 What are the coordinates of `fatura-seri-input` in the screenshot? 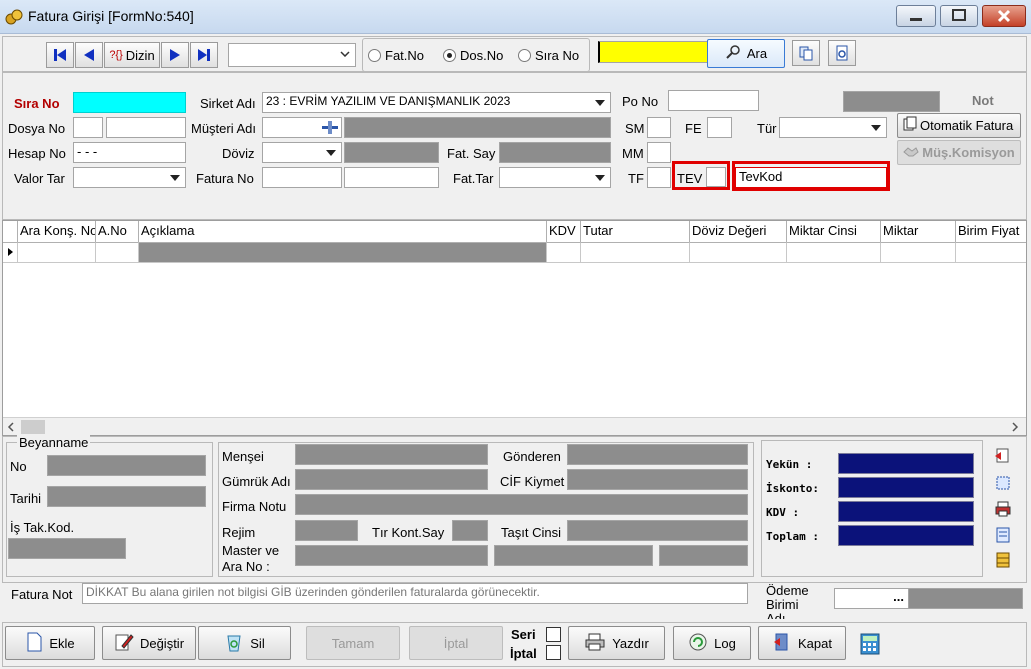 It's located at (302, 177).